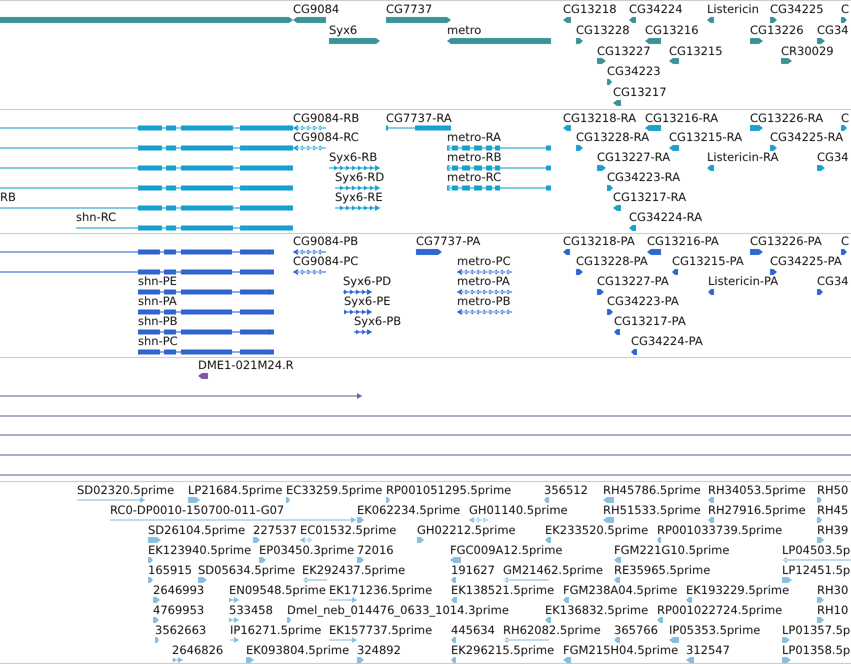  I want to click on feature-label: CG13217-RA, so click(649, 197).